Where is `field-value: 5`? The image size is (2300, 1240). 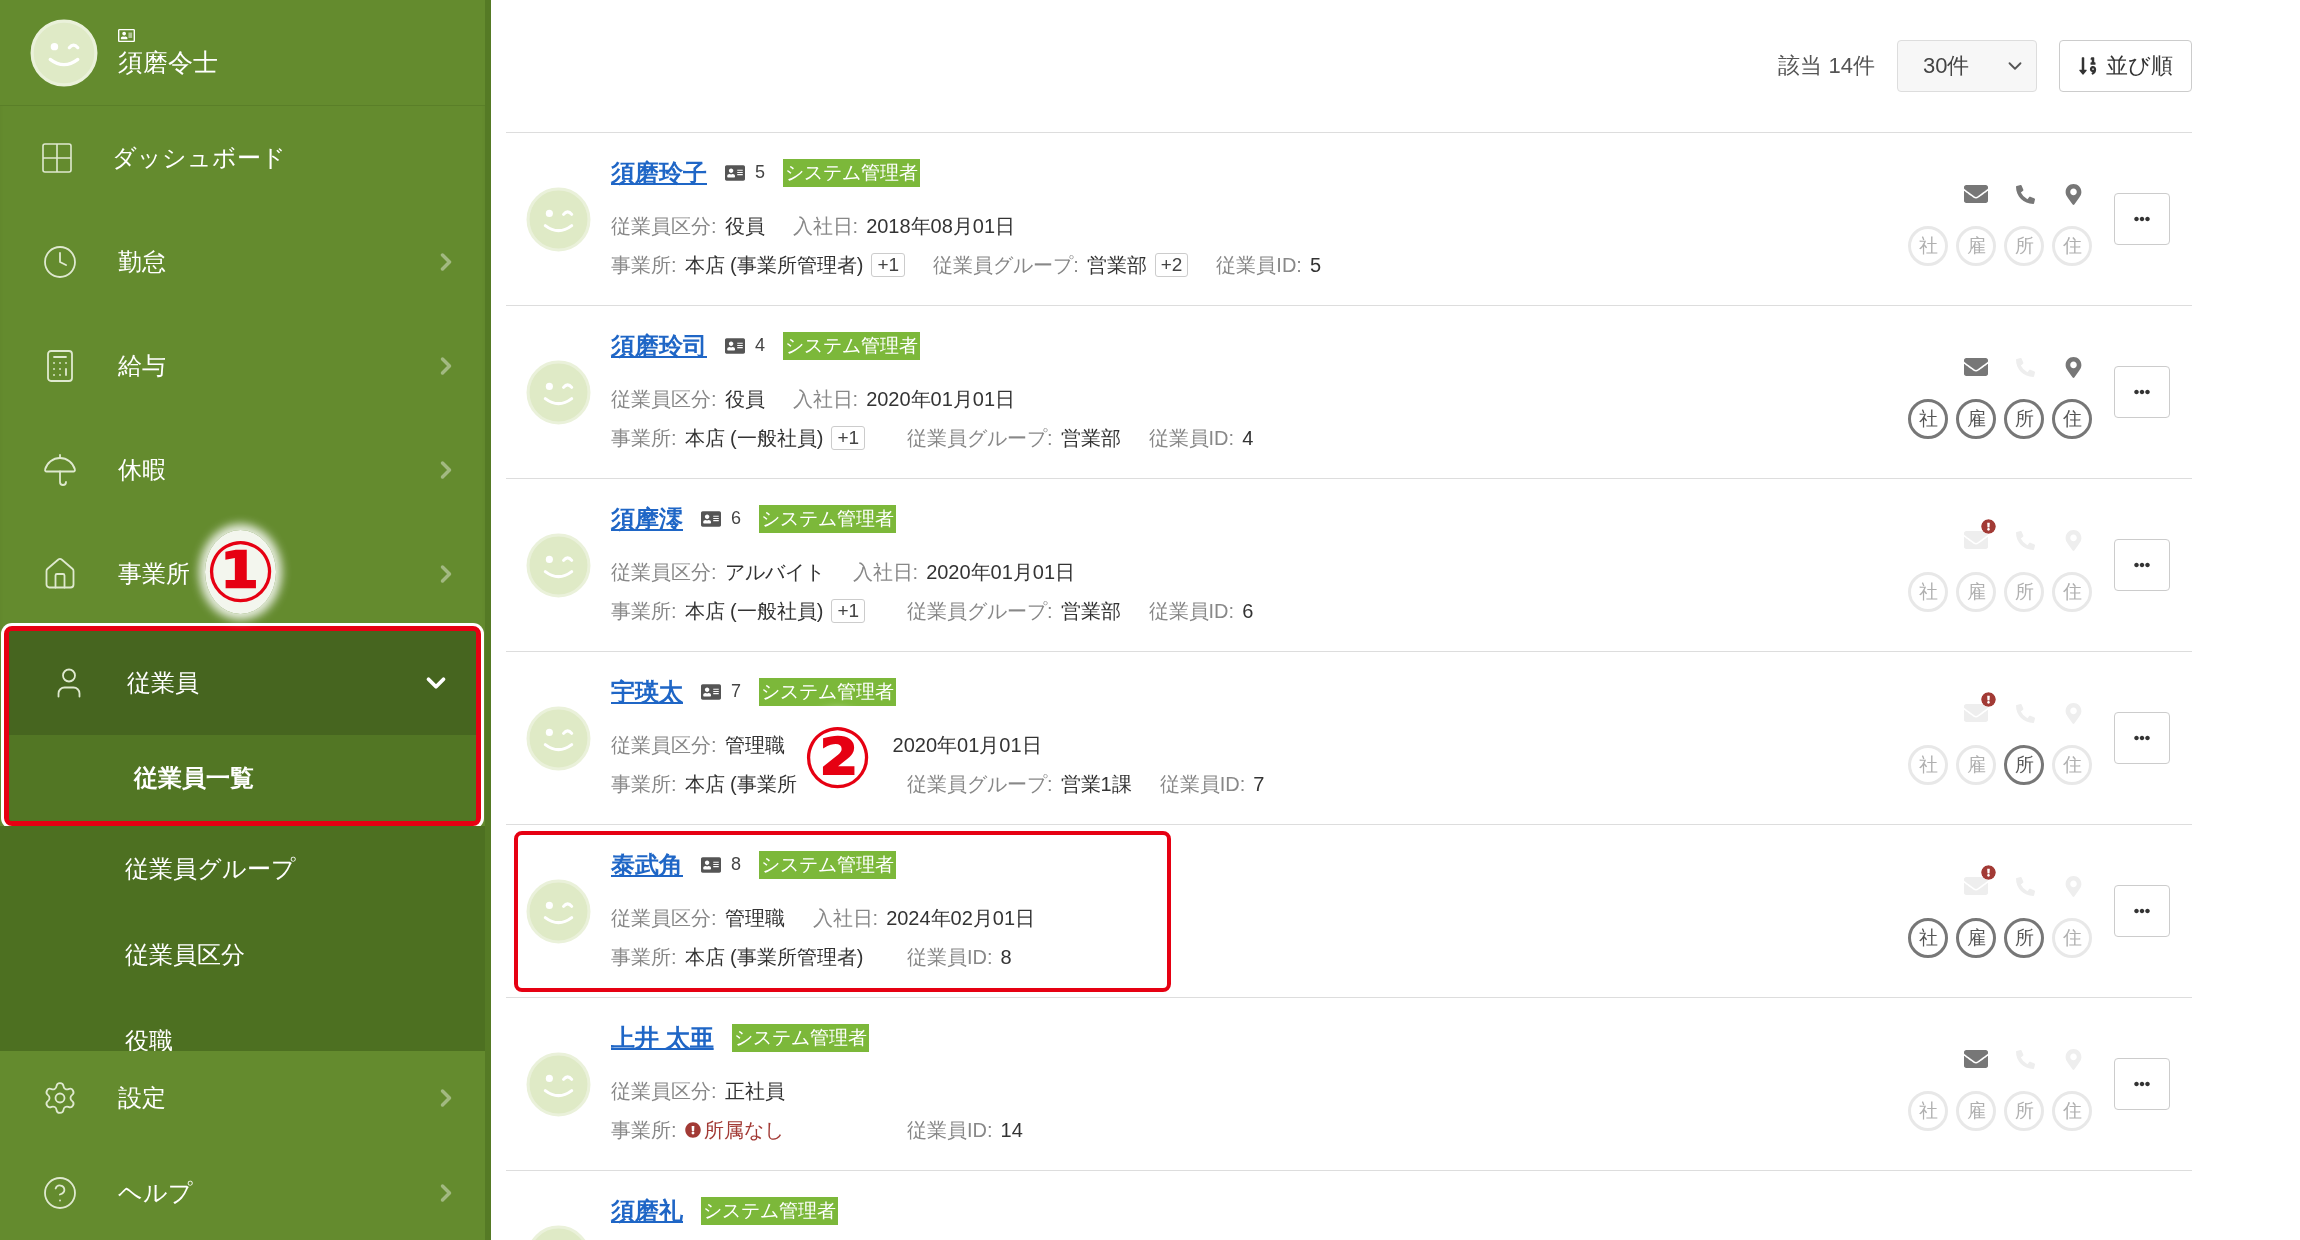
field-value: 5 is located at coordinates (1315, 265).